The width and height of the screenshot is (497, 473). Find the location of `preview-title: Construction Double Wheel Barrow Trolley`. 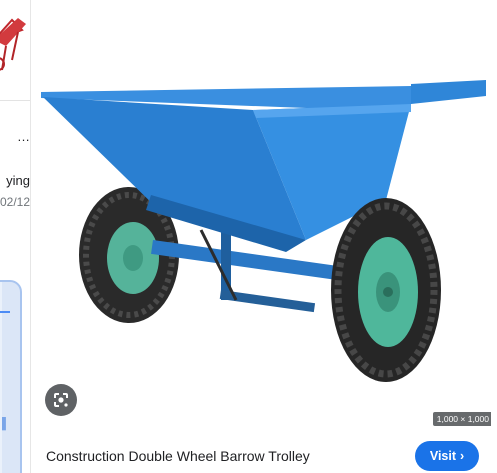

preview-title: Construction Double Wheel Barrow Trolley is located at coordinates (178, 456).